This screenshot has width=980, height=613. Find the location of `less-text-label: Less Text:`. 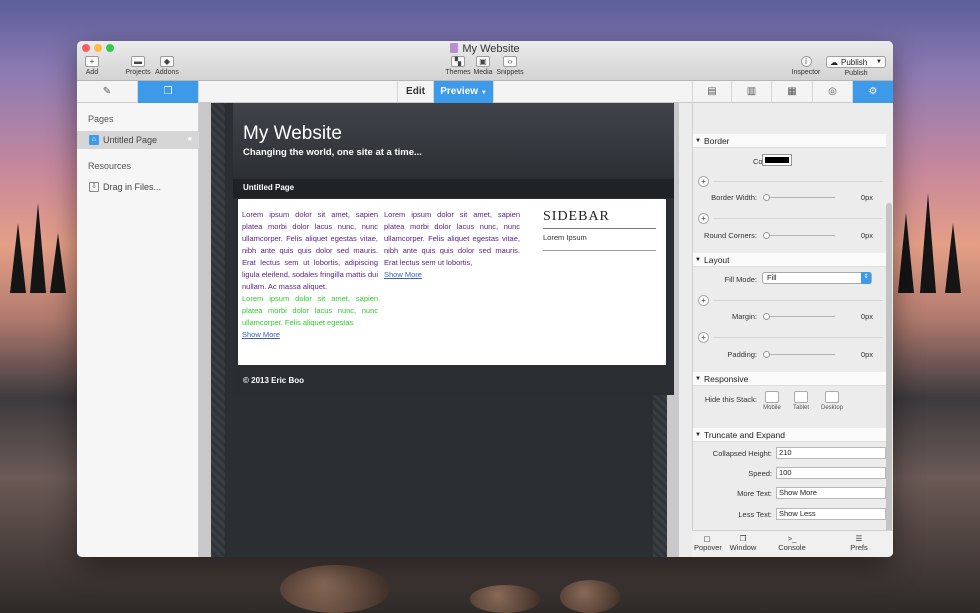

less-text-label: Less Text: is located at coordinates (755, 514).